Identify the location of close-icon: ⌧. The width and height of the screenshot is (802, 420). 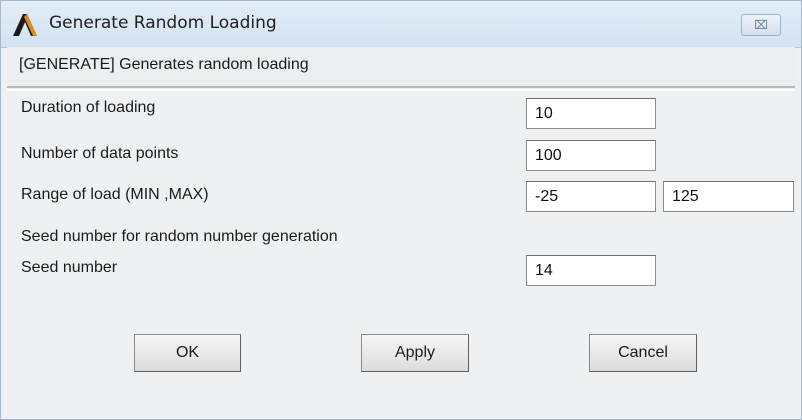
(761, 25).